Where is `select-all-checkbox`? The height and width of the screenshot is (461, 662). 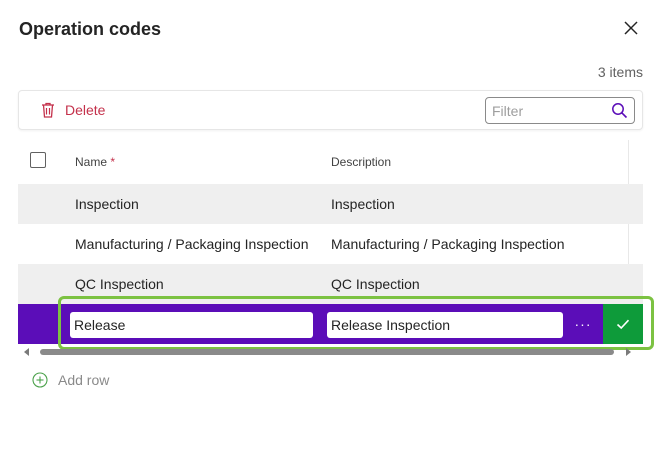 select-all-checkbox is located at coordinates (38, 160).